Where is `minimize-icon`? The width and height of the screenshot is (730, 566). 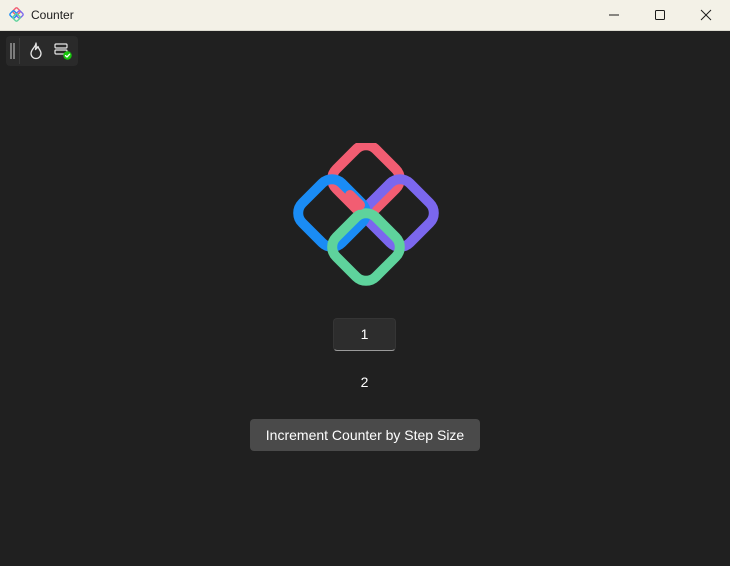
minimize-icon is located at coordinates (614, 15).